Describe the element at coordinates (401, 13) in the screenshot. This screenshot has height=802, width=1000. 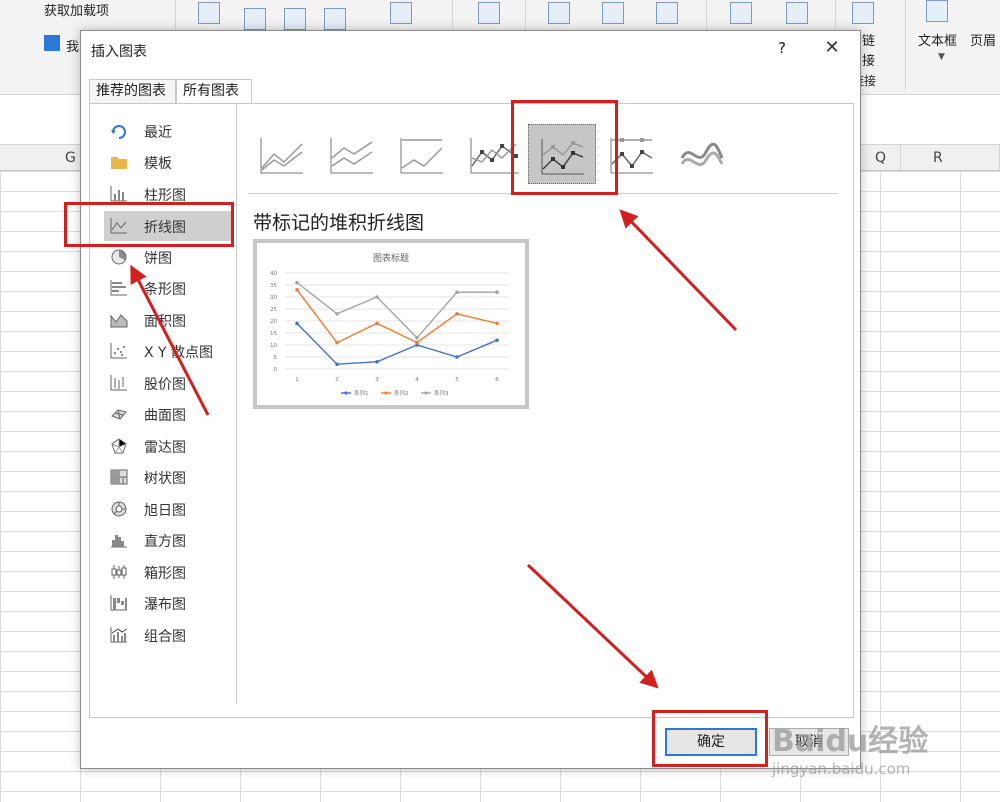
I see `pivot-chart-icon` at that location.